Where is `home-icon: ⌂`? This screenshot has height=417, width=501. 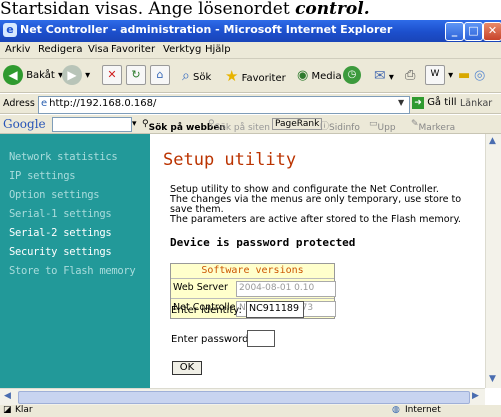 home-icon: ⌂ is located at coordinates (160, 75).